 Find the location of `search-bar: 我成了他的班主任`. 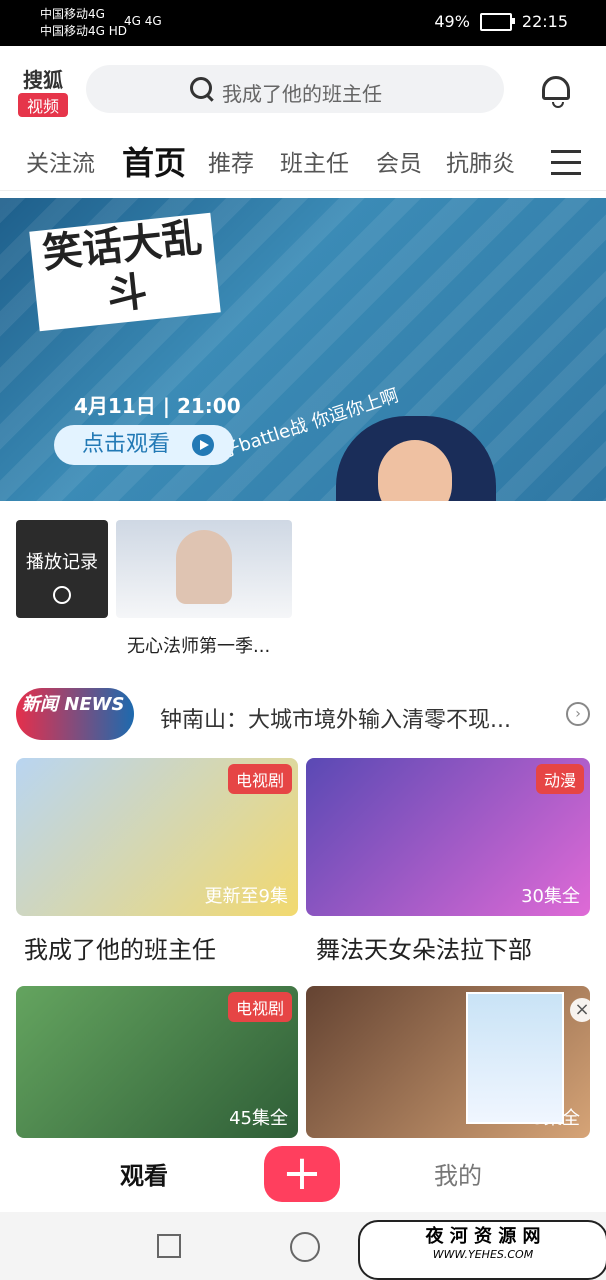

search-bar: 我成了他的班主任 is located at coordinates (295, 89).